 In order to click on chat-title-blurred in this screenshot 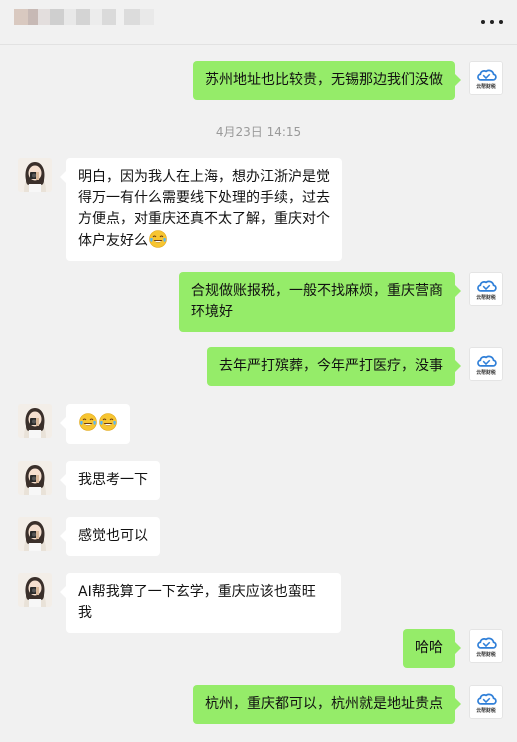, I will do `click(84, 17)`.